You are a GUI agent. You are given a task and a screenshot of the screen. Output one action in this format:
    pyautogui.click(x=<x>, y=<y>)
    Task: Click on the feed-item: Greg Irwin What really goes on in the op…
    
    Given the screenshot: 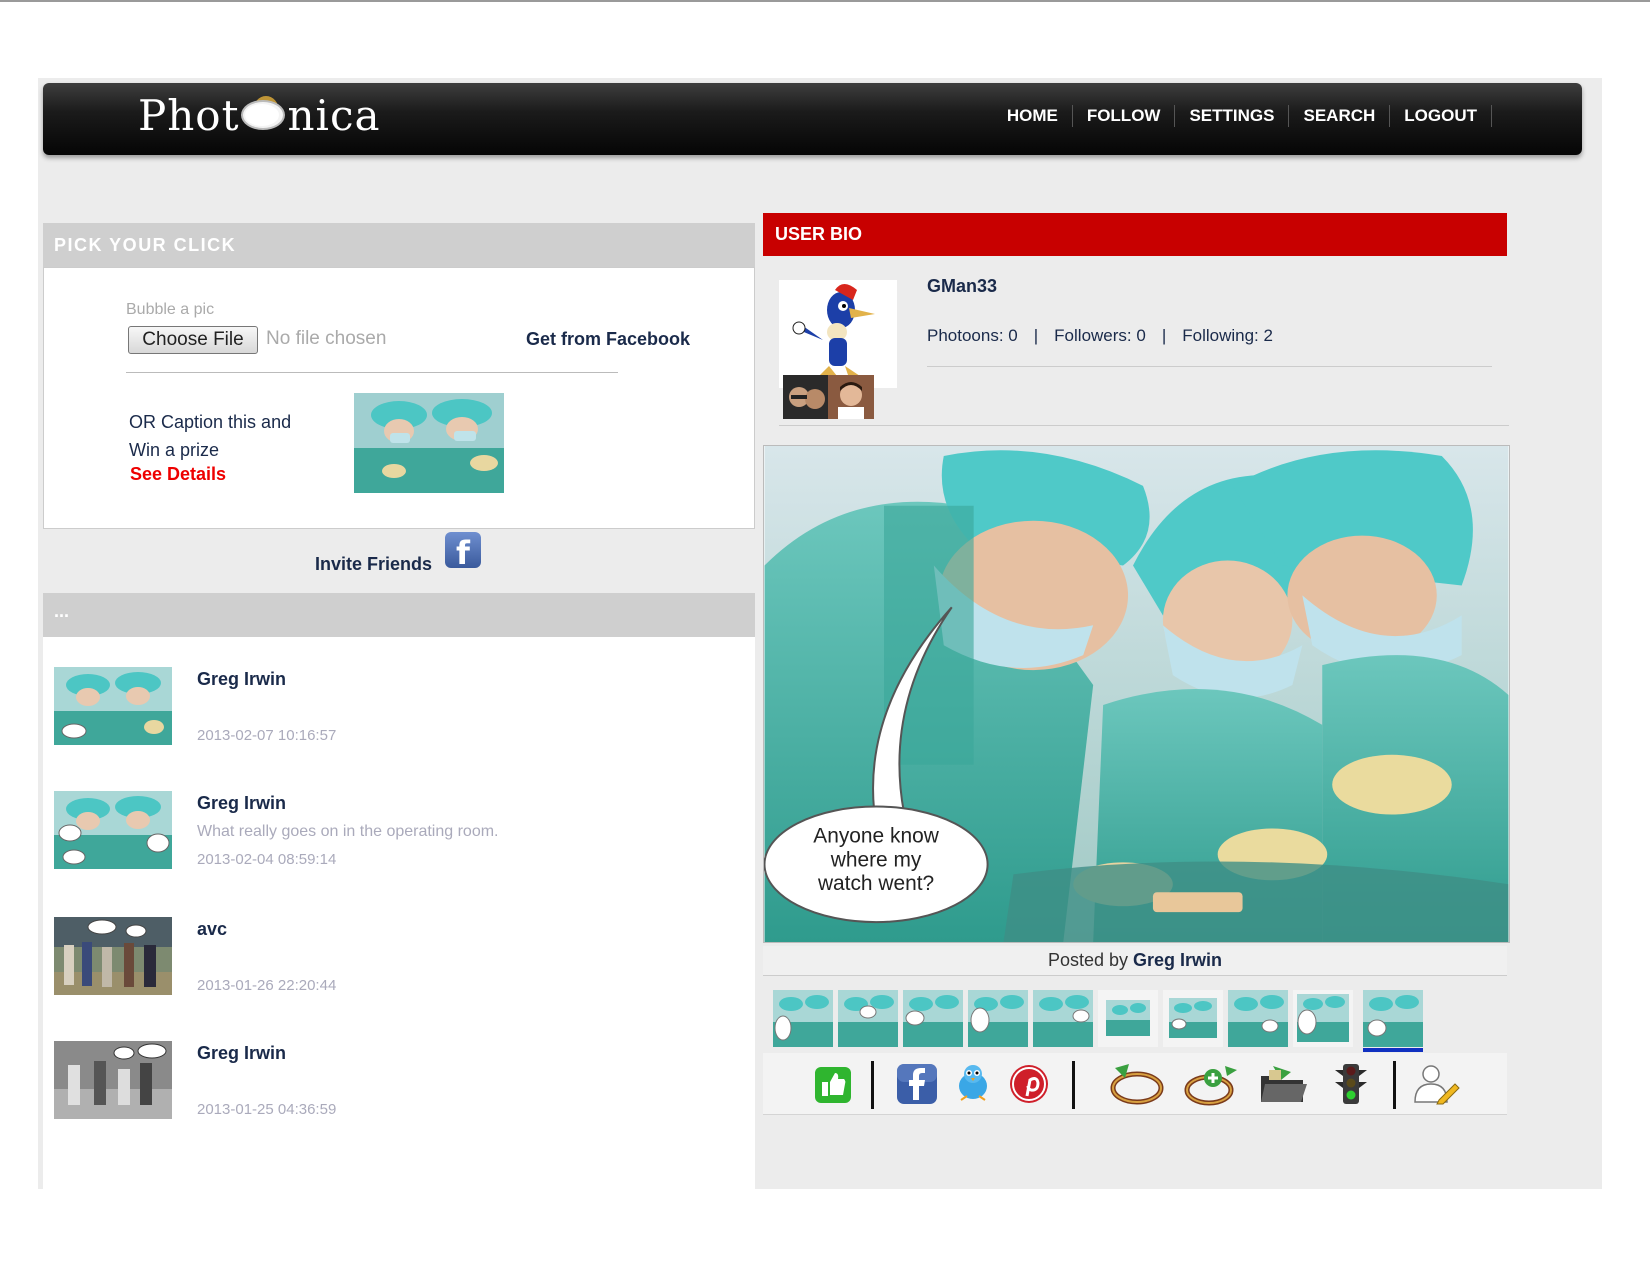 What is the action you would take?
    pyautogui.click(x=399, y=815)
    